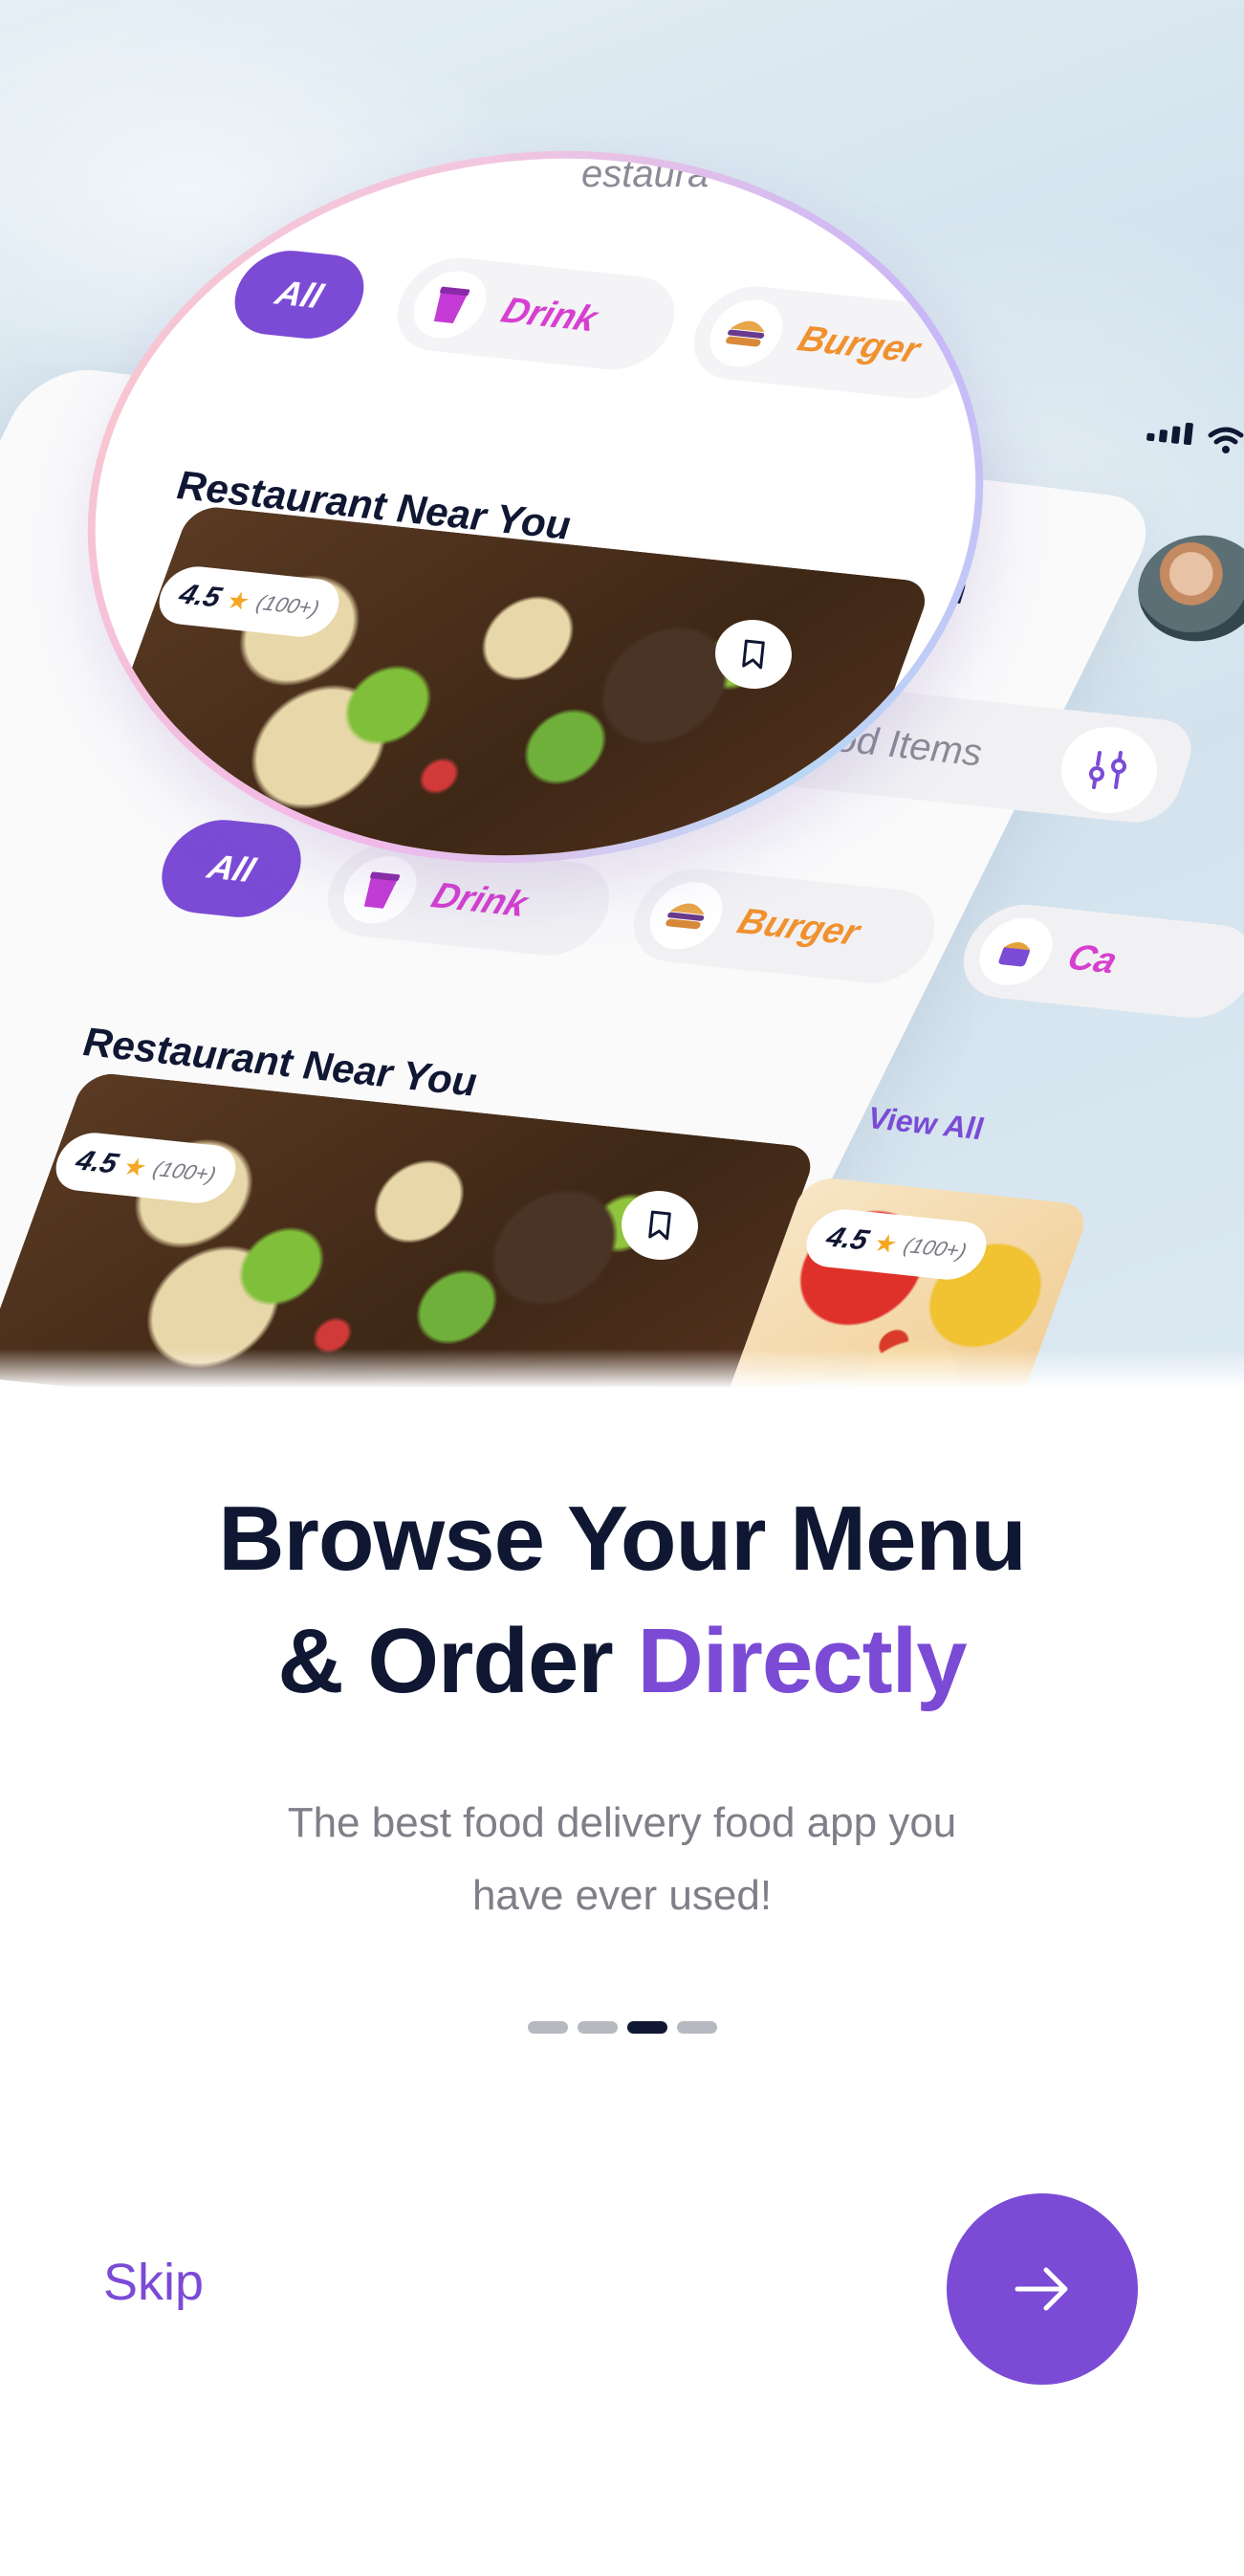  What do you see at coordinates (153, 2283) in the screenshot?
I see `skip-button: Skip` at bounding box center [153, 2283].